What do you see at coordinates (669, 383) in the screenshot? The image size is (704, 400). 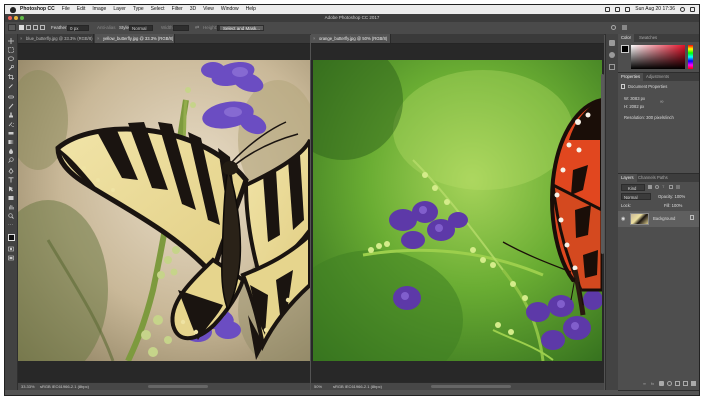 I see `adjustment-layer-icon` at bounding box center [669, 383].